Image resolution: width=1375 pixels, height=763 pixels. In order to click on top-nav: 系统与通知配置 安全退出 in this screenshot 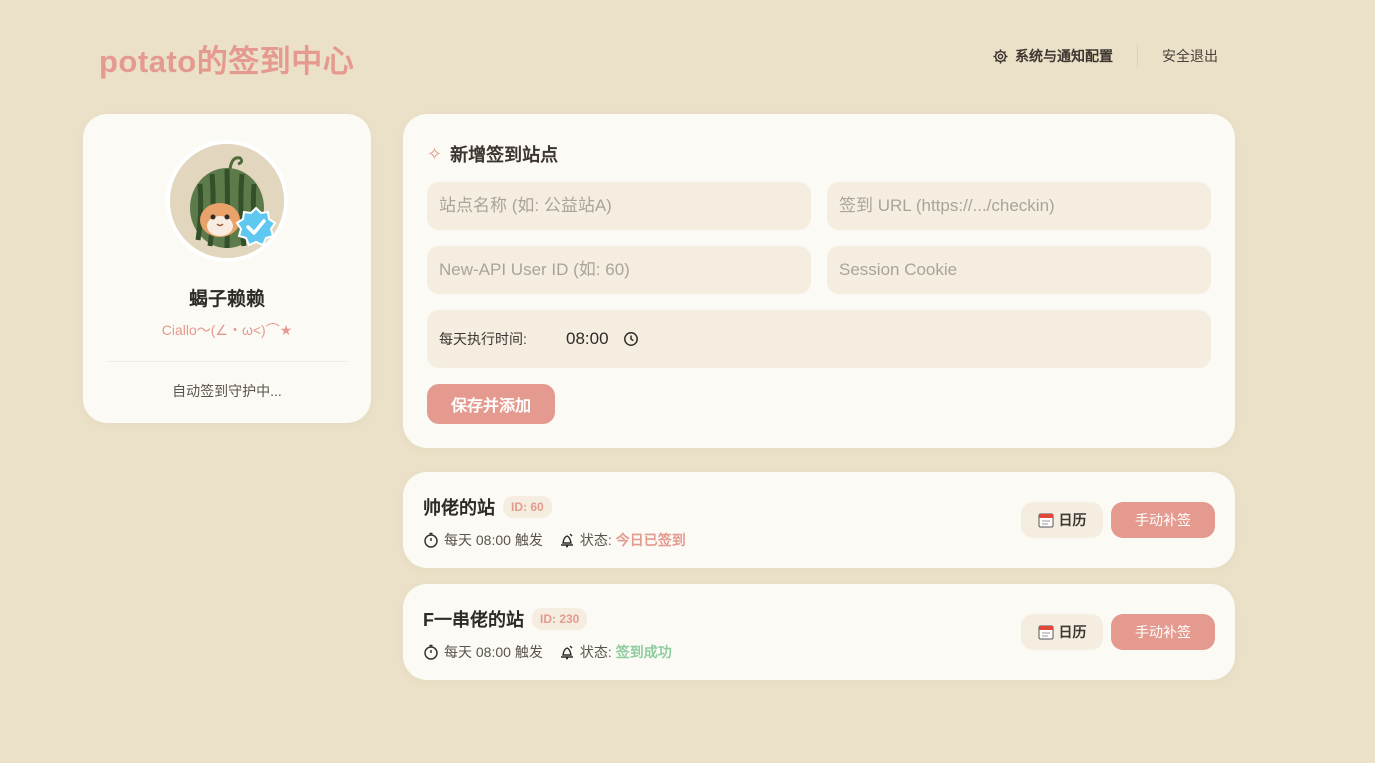, I will do `click(1105, 56)`.